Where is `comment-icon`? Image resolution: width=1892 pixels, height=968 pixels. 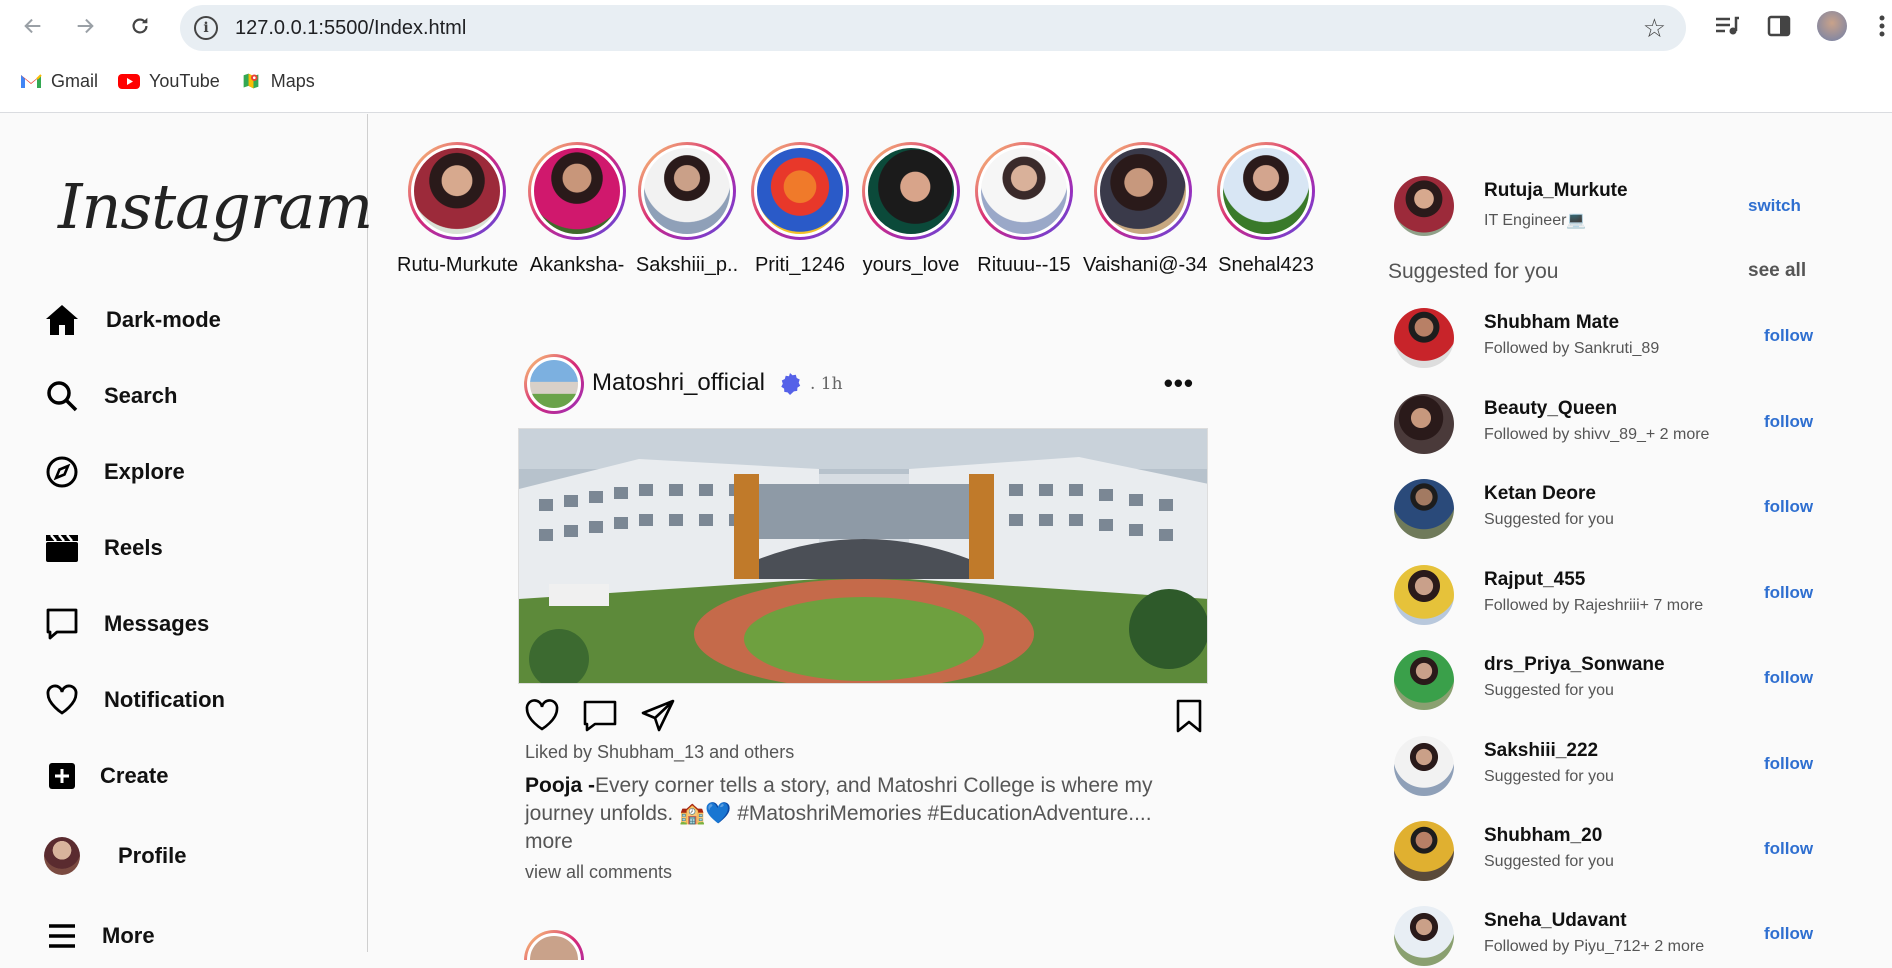 comment-icon is located at coordinates (600, 716).